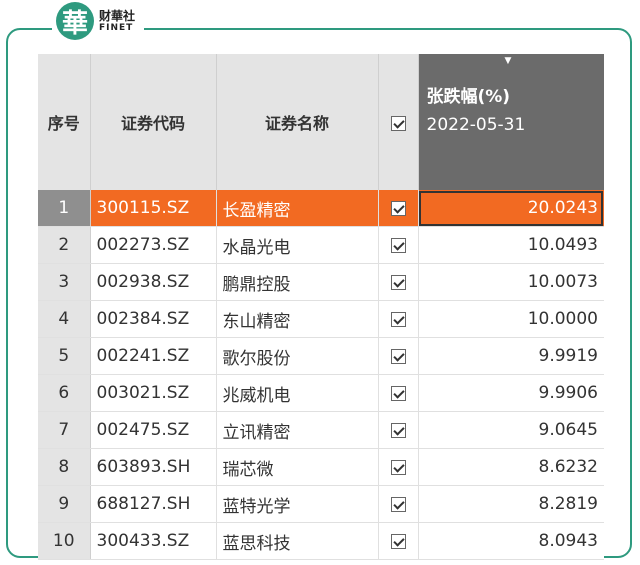 This screenshot has height=565, width=640. Describe the element at coordinates (511, 282) in the screenshot. I see `change-pct-value: 10.0073` at that location.